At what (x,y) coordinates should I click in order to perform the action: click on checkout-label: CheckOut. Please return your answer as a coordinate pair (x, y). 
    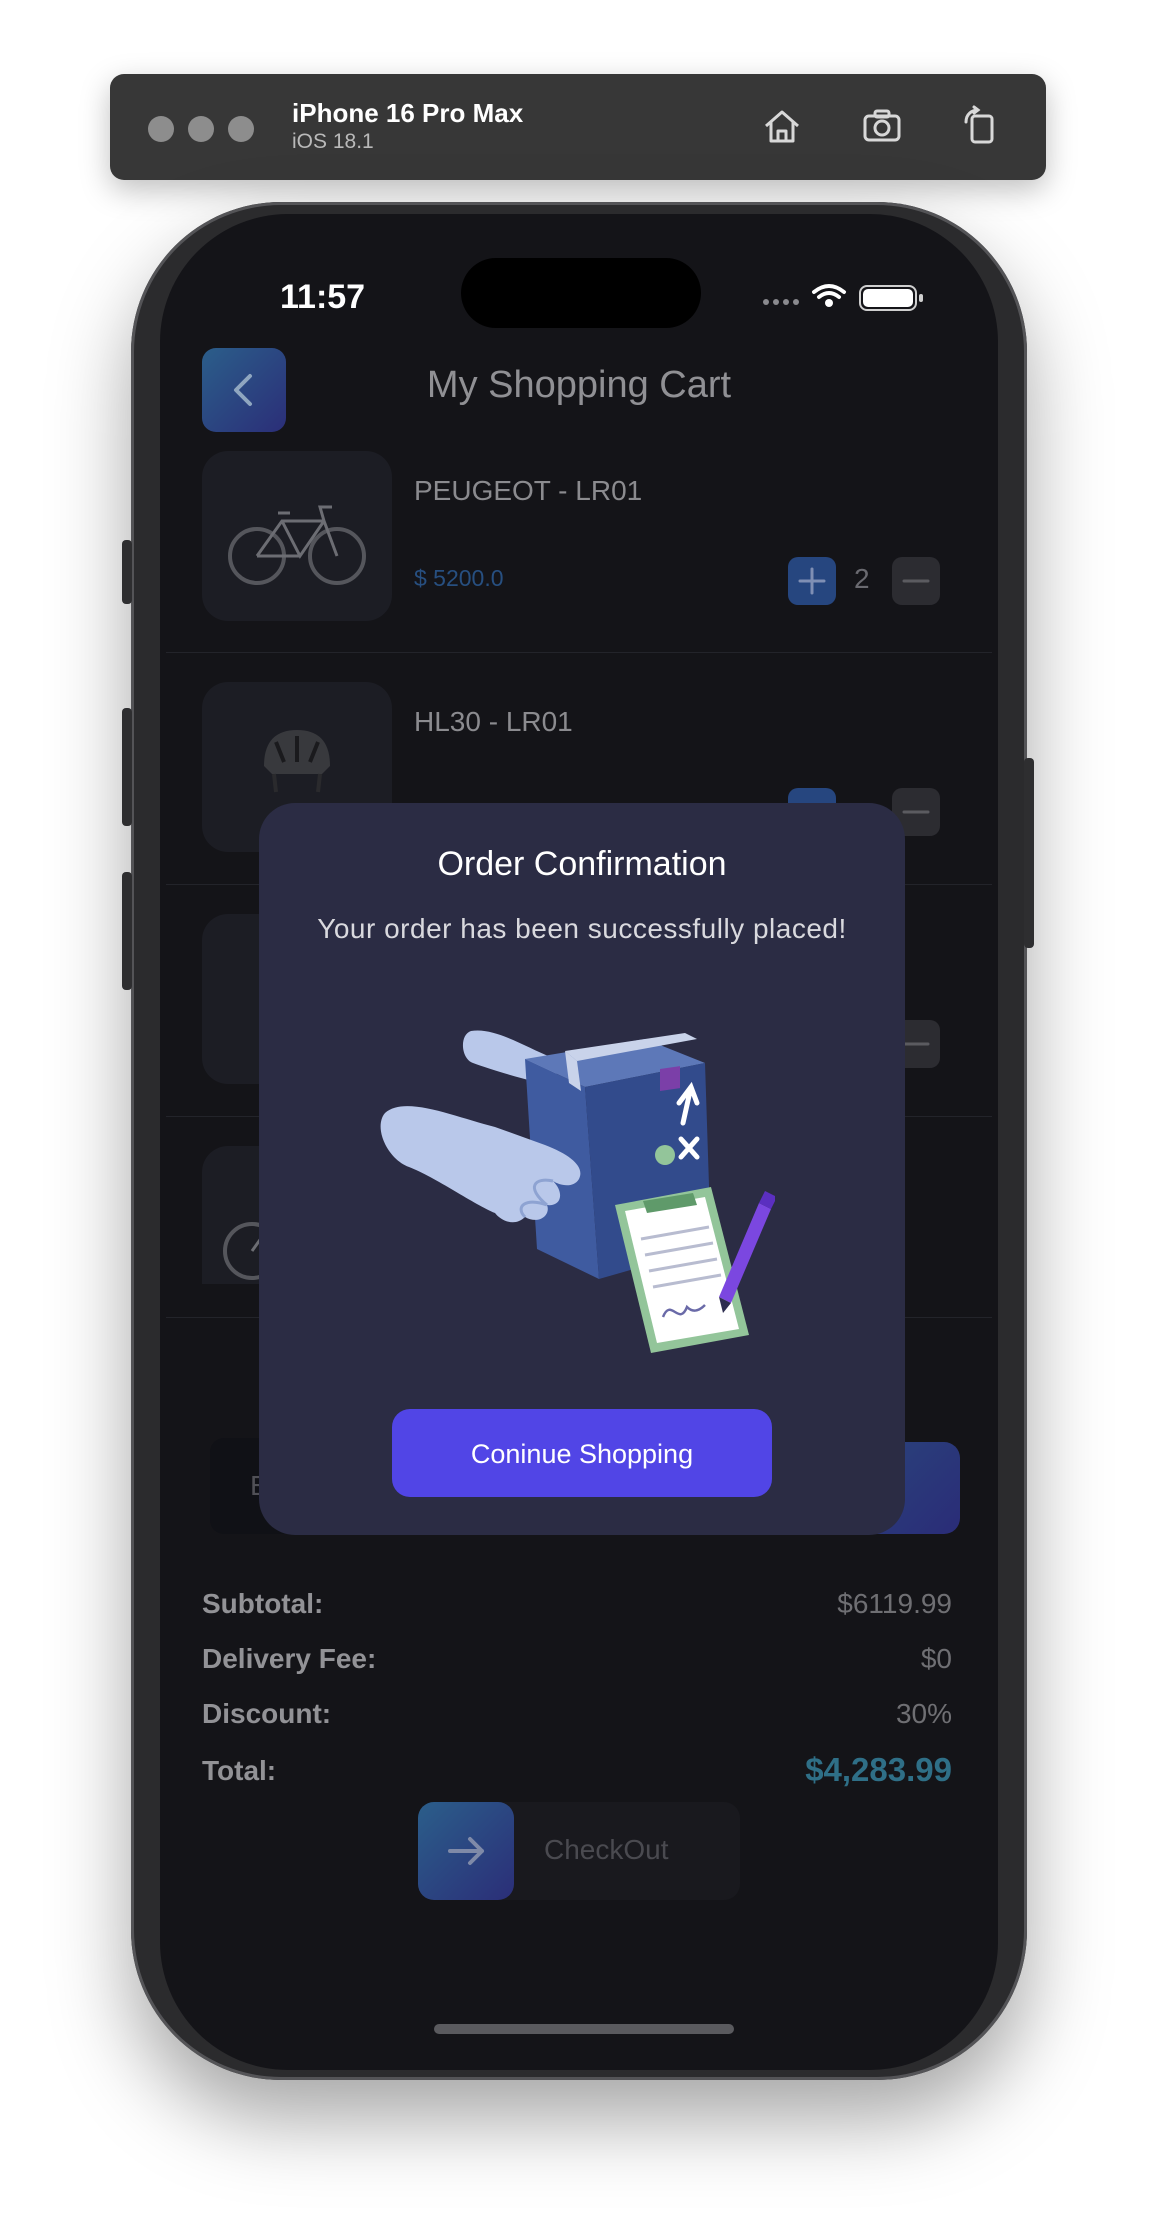
    Looking at the image, I should click on (606, 1849).